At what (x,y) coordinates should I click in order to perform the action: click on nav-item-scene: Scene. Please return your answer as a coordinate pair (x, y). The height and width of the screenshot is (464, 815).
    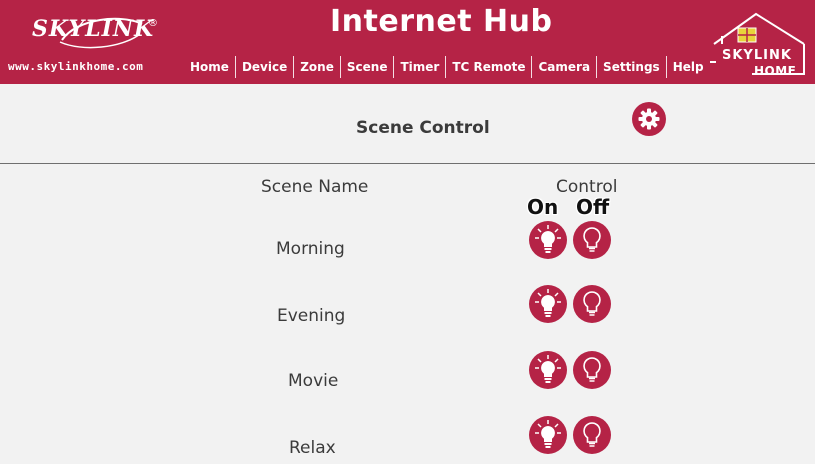
    Looking at the image, I should click on (366, 67).